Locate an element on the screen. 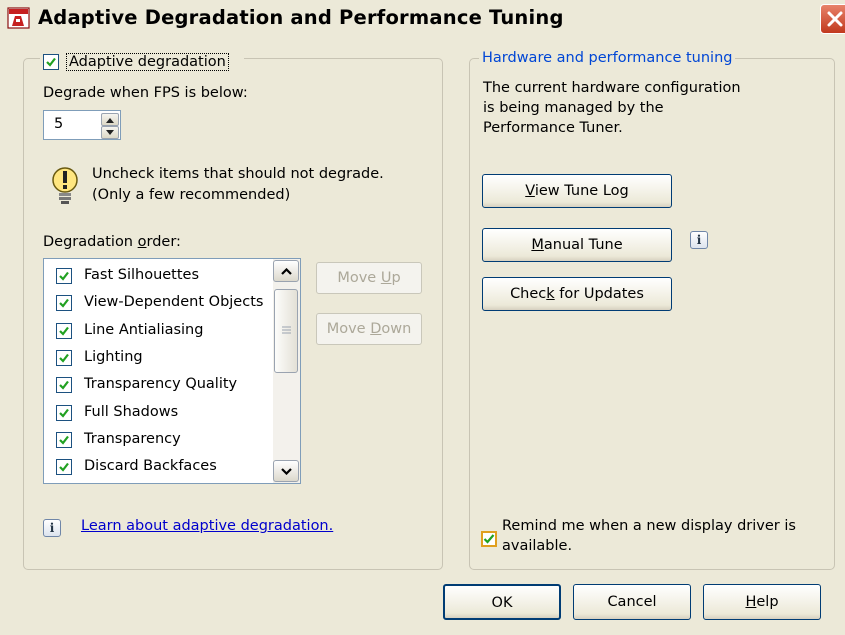 The image size is (845, 635). adaptive-degradation-checkbox is located at coordinates (51, 62).